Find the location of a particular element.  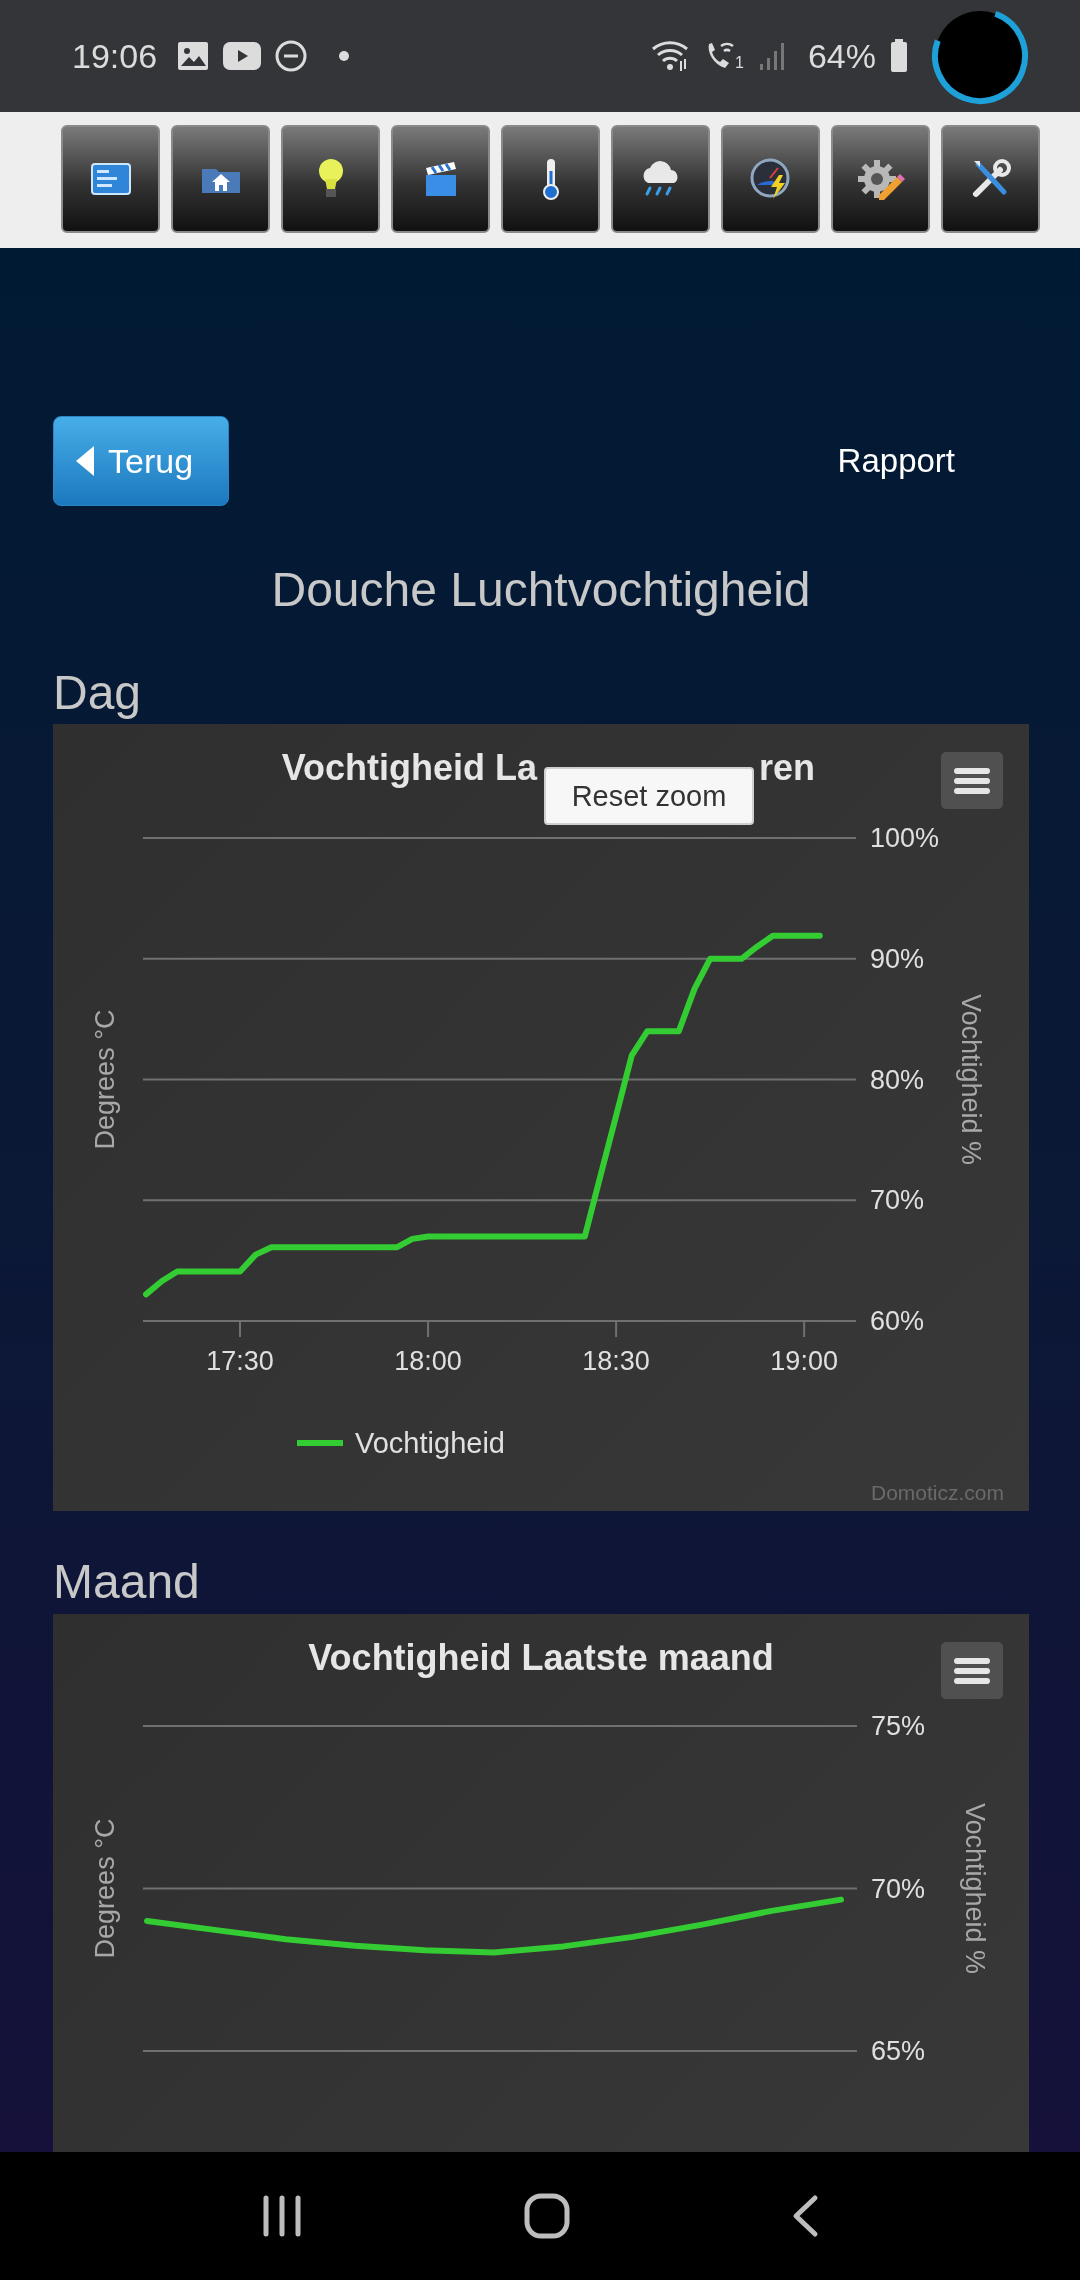

home-icon is located at coordinates (547, 2216).